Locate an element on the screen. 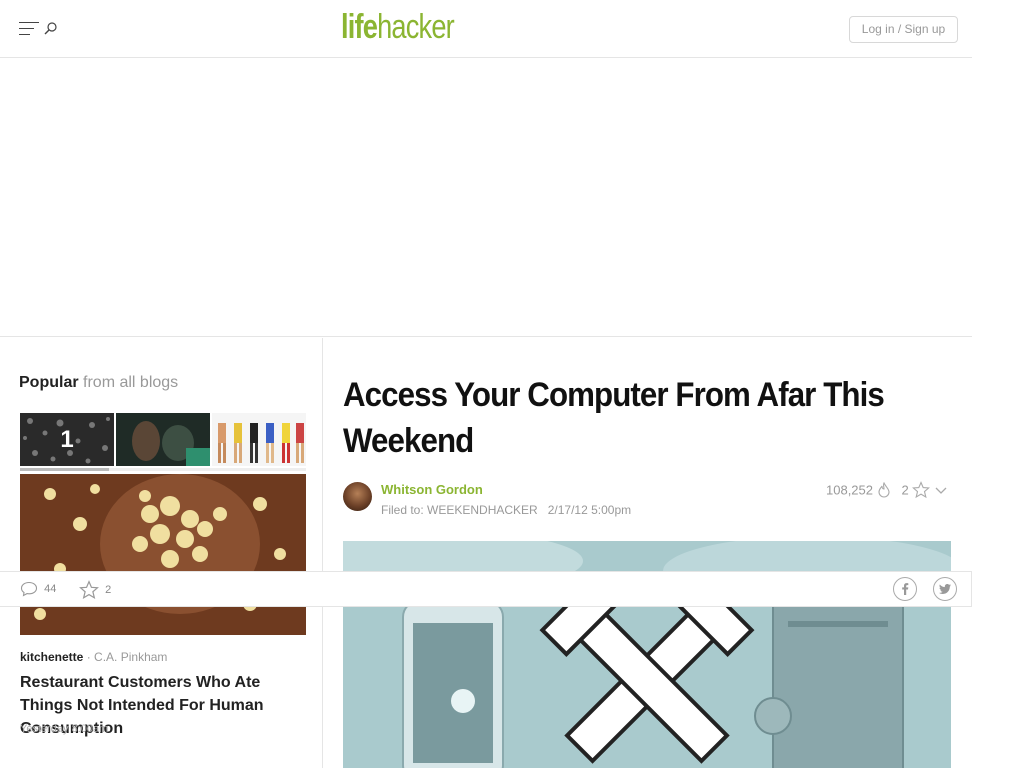 This screenshot has width=1024, height=768. logo-part-life: life is located at coordinates (359, 27).